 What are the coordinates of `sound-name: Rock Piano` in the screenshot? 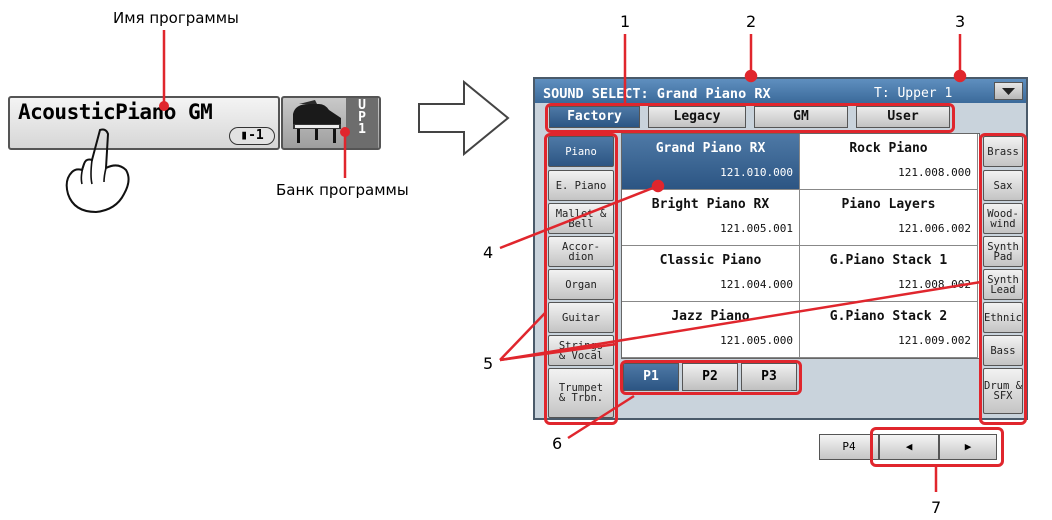 It's located at (888, 148).